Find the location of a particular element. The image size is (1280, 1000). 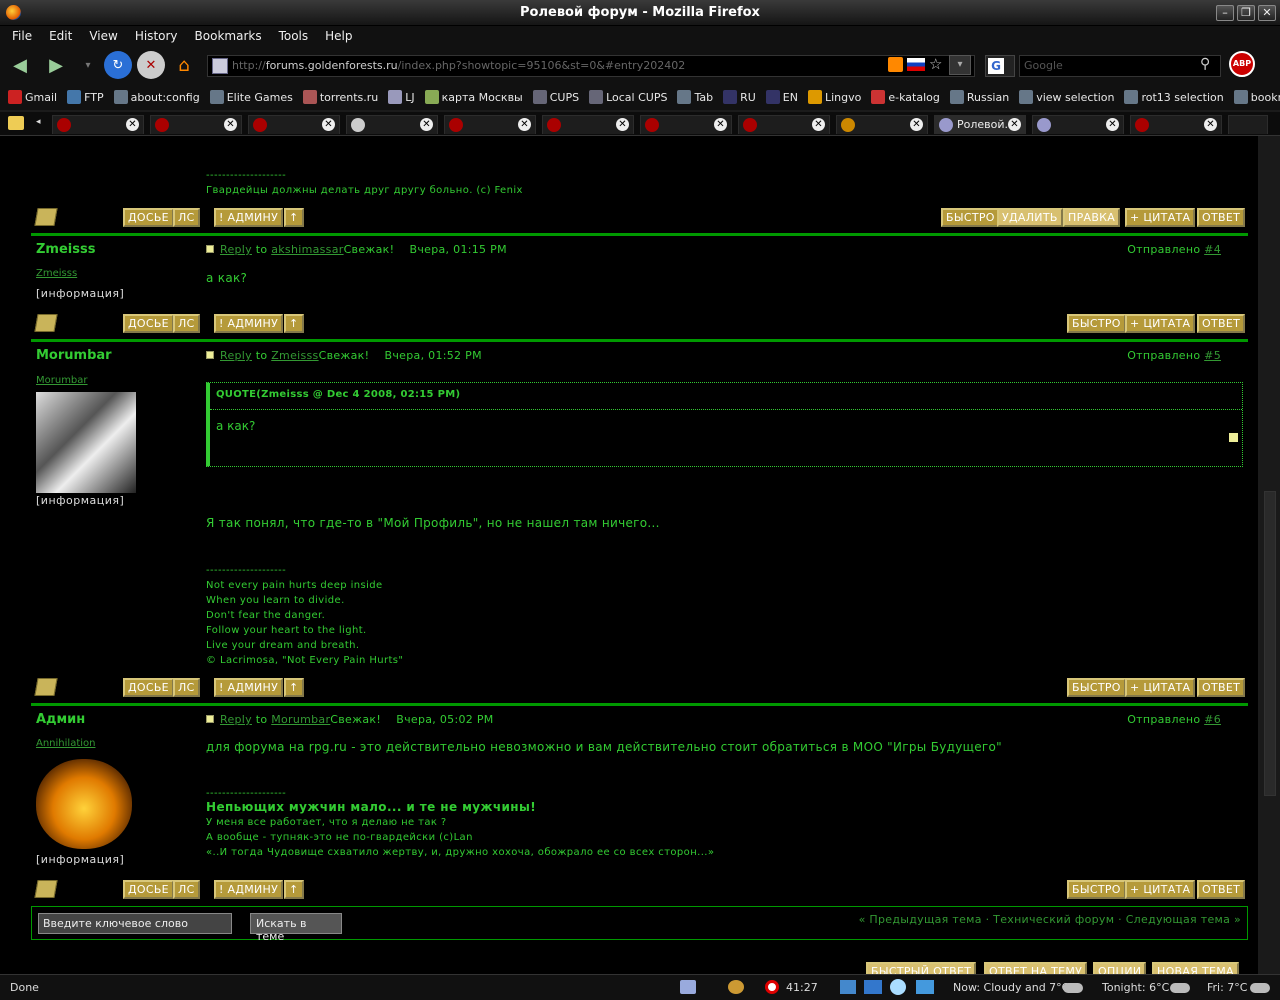

new-topic-button: НОВАЯ ТЕМА is located at coordinates (1195, 968).